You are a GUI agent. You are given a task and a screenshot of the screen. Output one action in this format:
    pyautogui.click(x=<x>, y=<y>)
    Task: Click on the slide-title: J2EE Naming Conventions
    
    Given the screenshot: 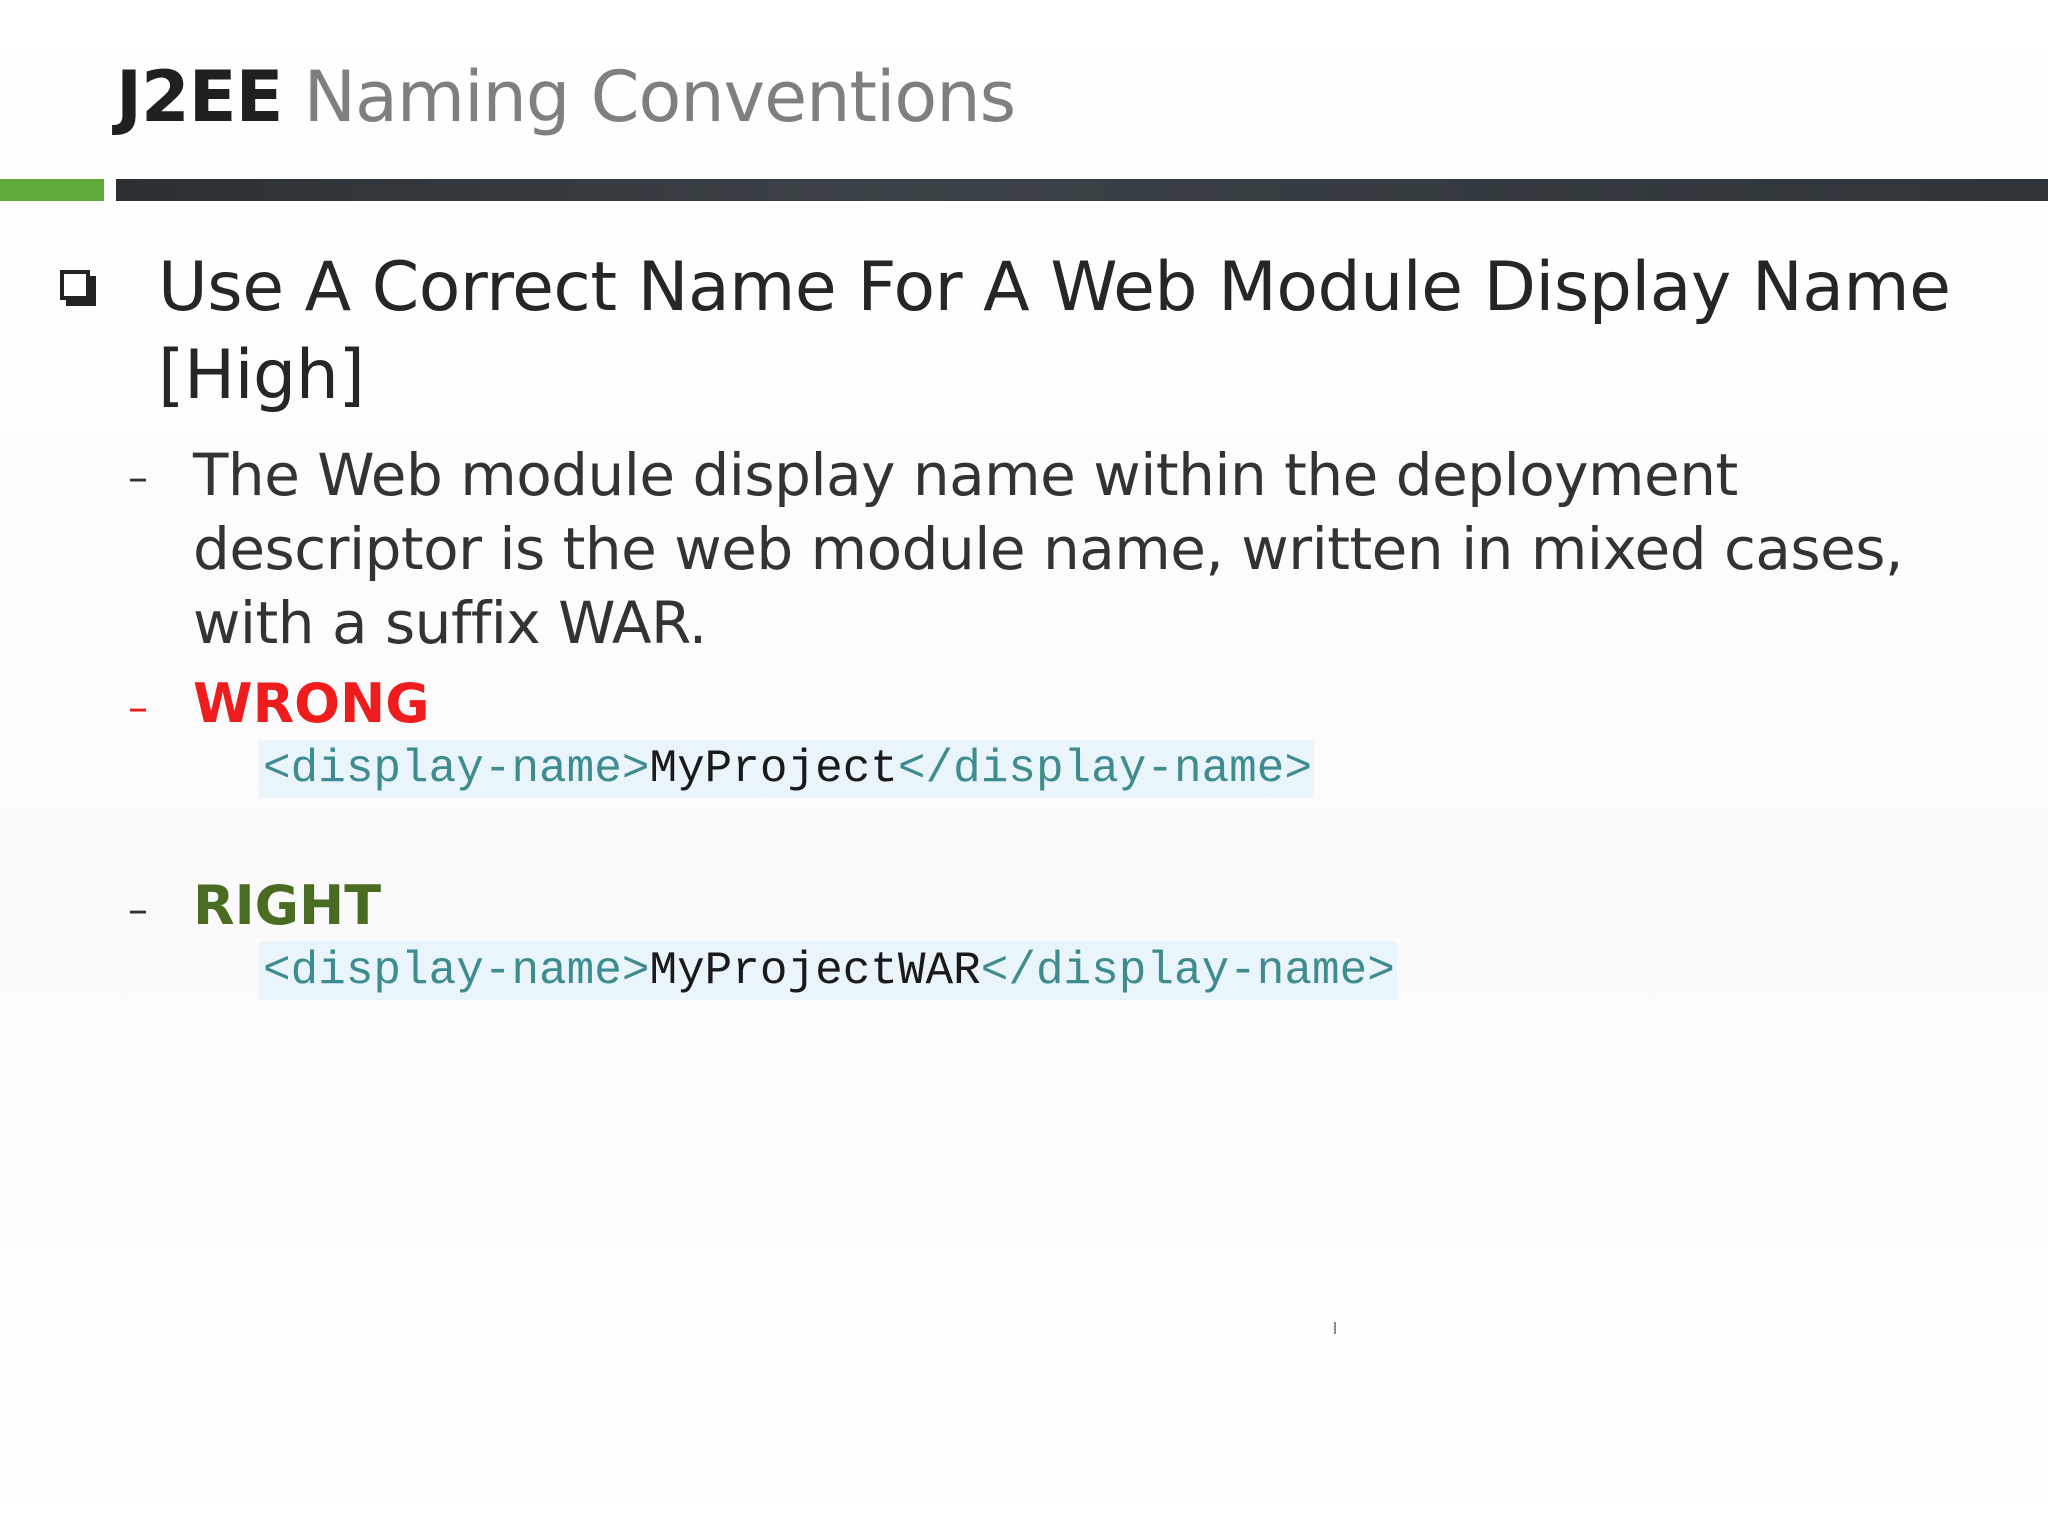 What is the action you would take?
    pyautogui.click(x=566, y=97)
    